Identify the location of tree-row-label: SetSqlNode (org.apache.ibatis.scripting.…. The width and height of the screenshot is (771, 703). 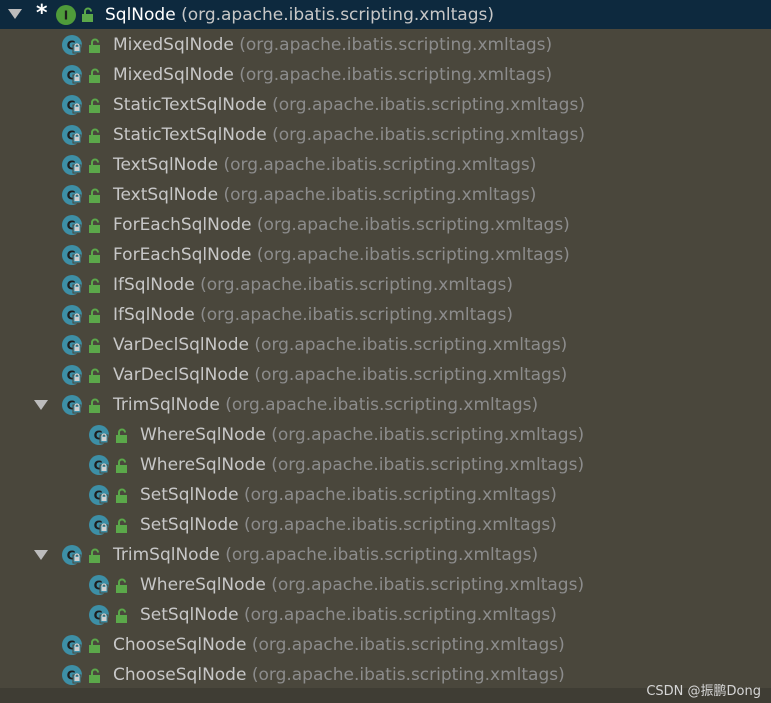
(348, 495).